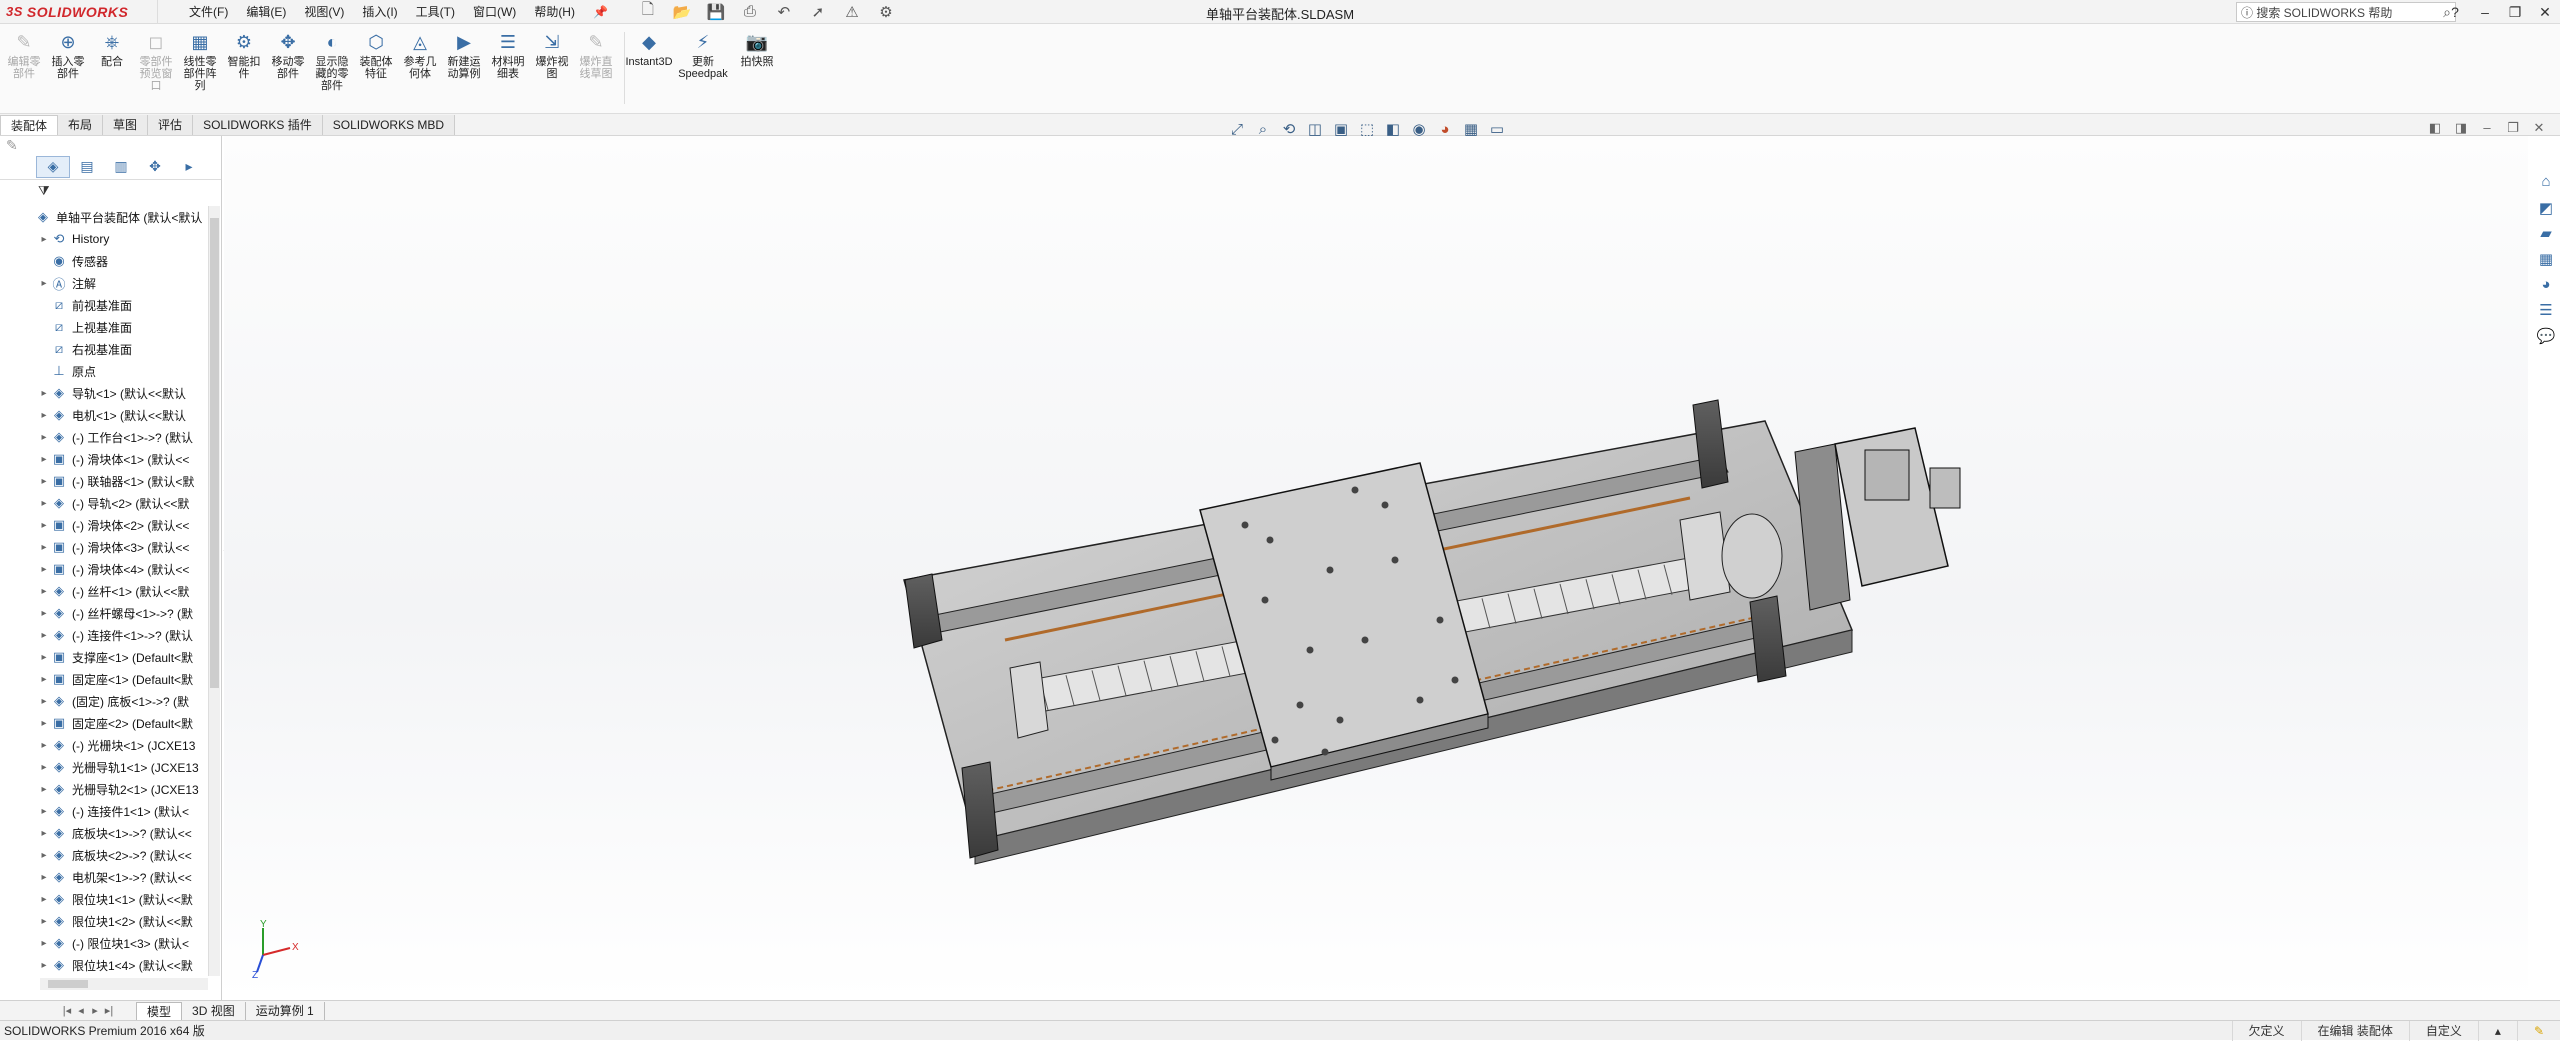 The image size is (2560, 1041). I want to click on tree-item: ▸ ◈ 底板块<1>->? (默认<<, so click(104, 833).